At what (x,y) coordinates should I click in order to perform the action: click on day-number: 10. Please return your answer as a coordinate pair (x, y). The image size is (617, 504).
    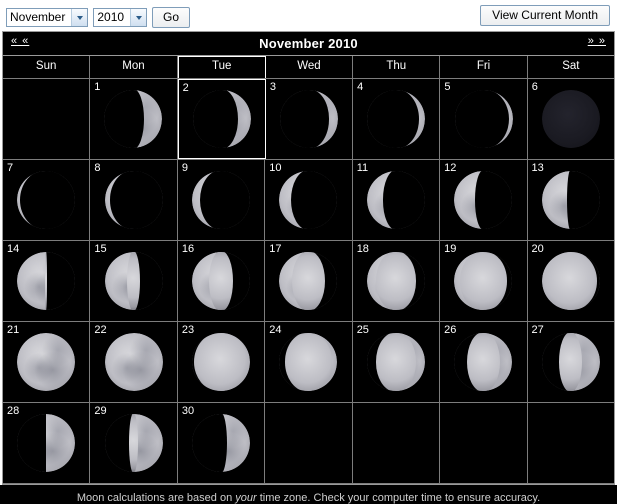
    Looking at the image, I should click on (275, 168).